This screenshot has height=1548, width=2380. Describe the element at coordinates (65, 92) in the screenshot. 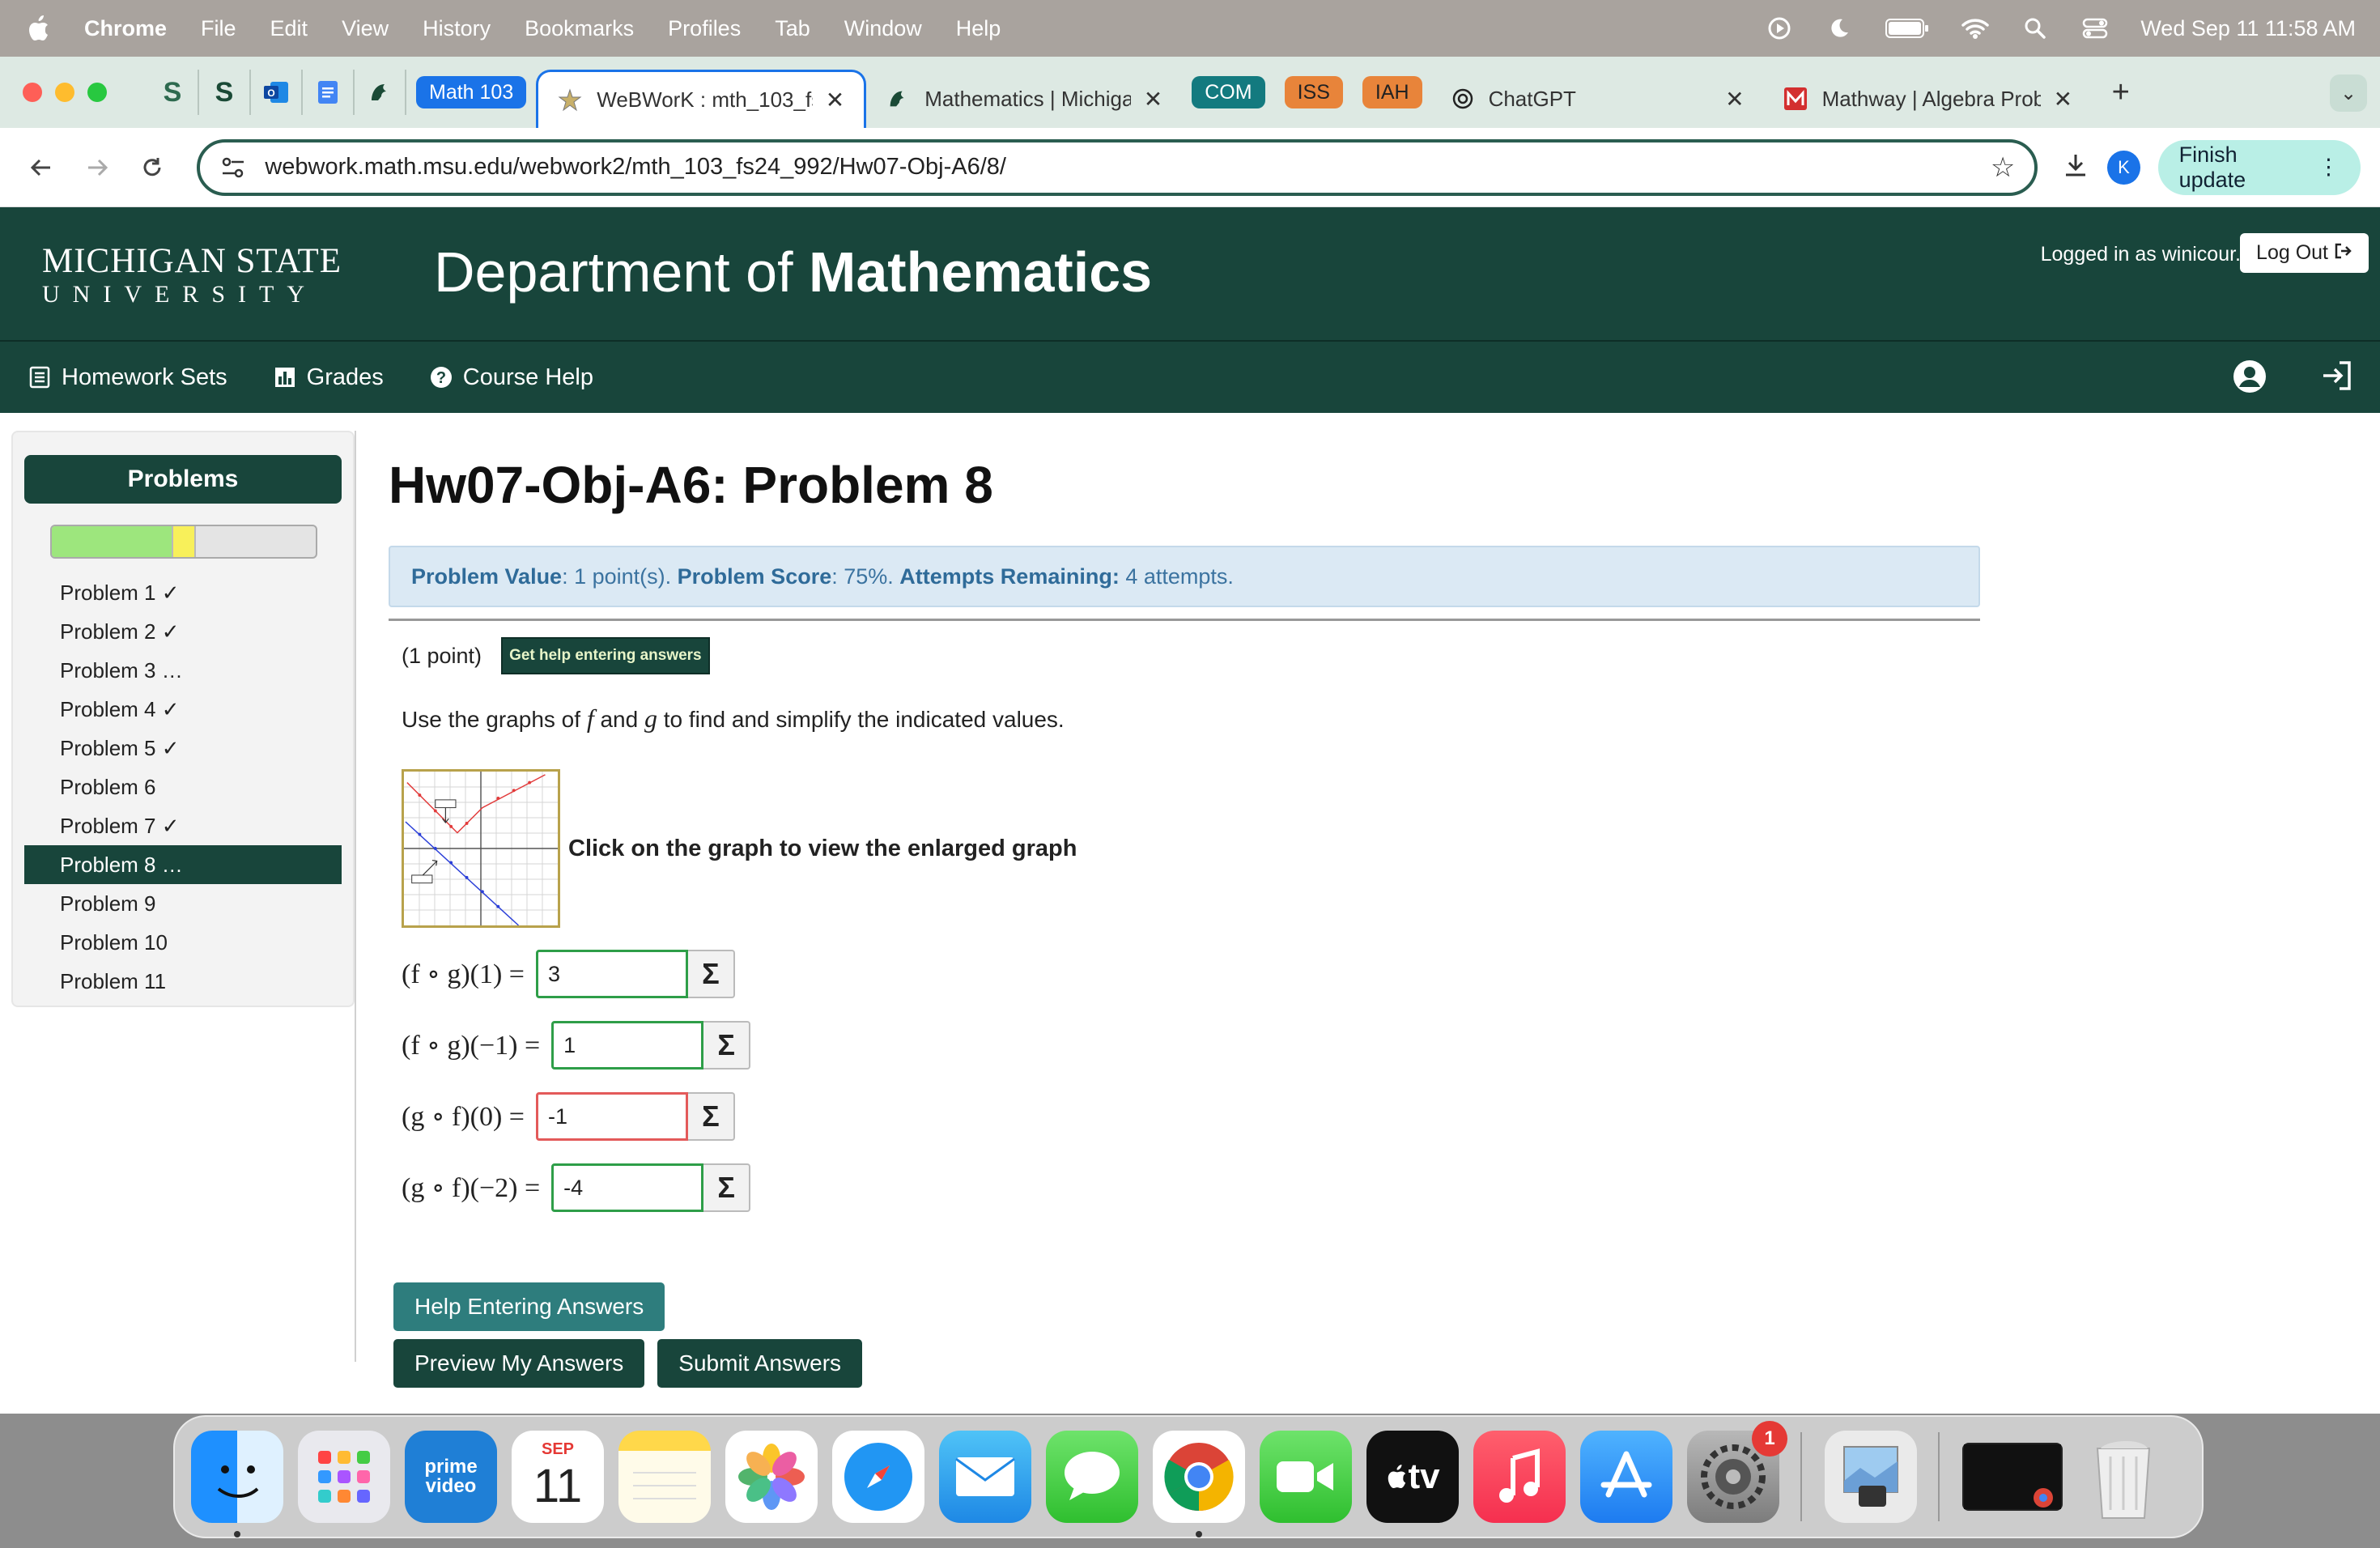

I see `minimize-window-button` at that location.